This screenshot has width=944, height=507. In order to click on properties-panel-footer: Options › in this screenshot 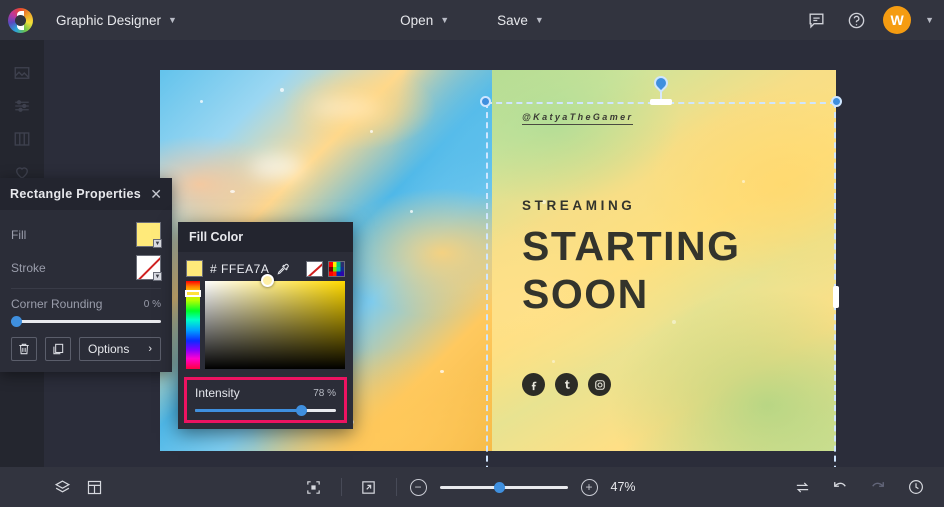, I will do `click(86, 352)`.